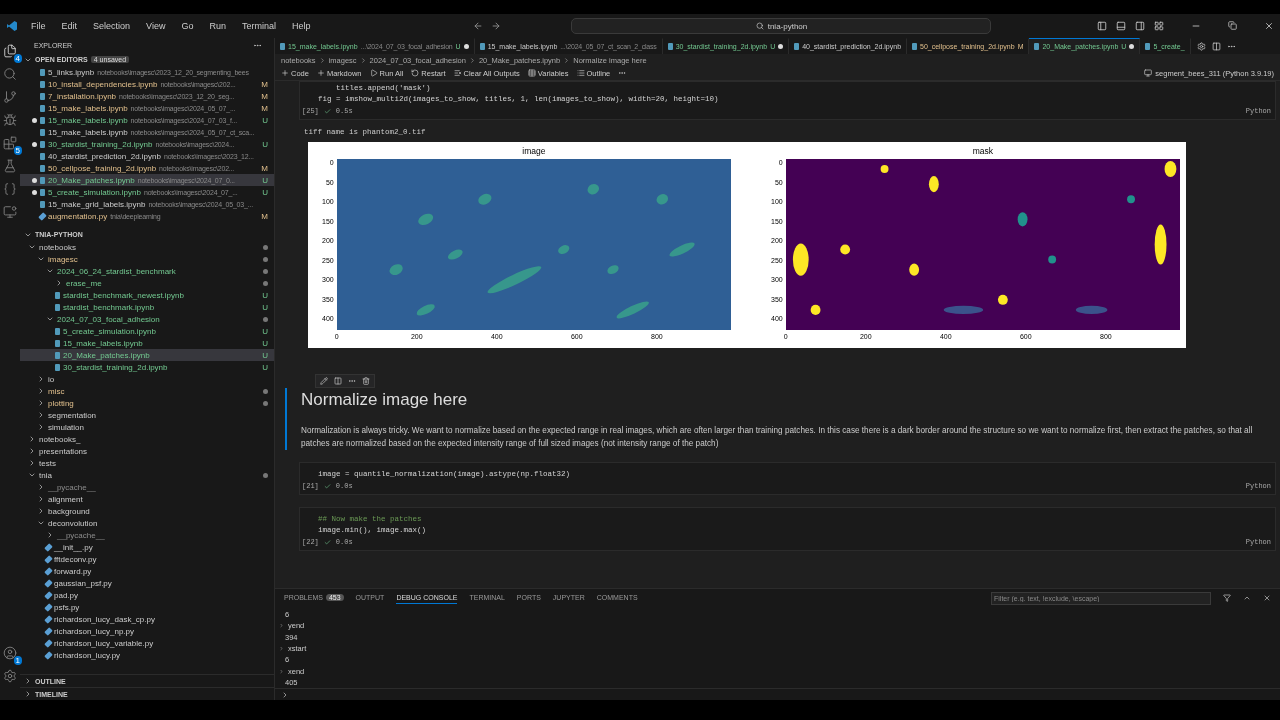 This screenshot has width=1280, height=720. Describe the element at coordinates (320, 73) in the screenshot. I see `plus-icon` at that location.